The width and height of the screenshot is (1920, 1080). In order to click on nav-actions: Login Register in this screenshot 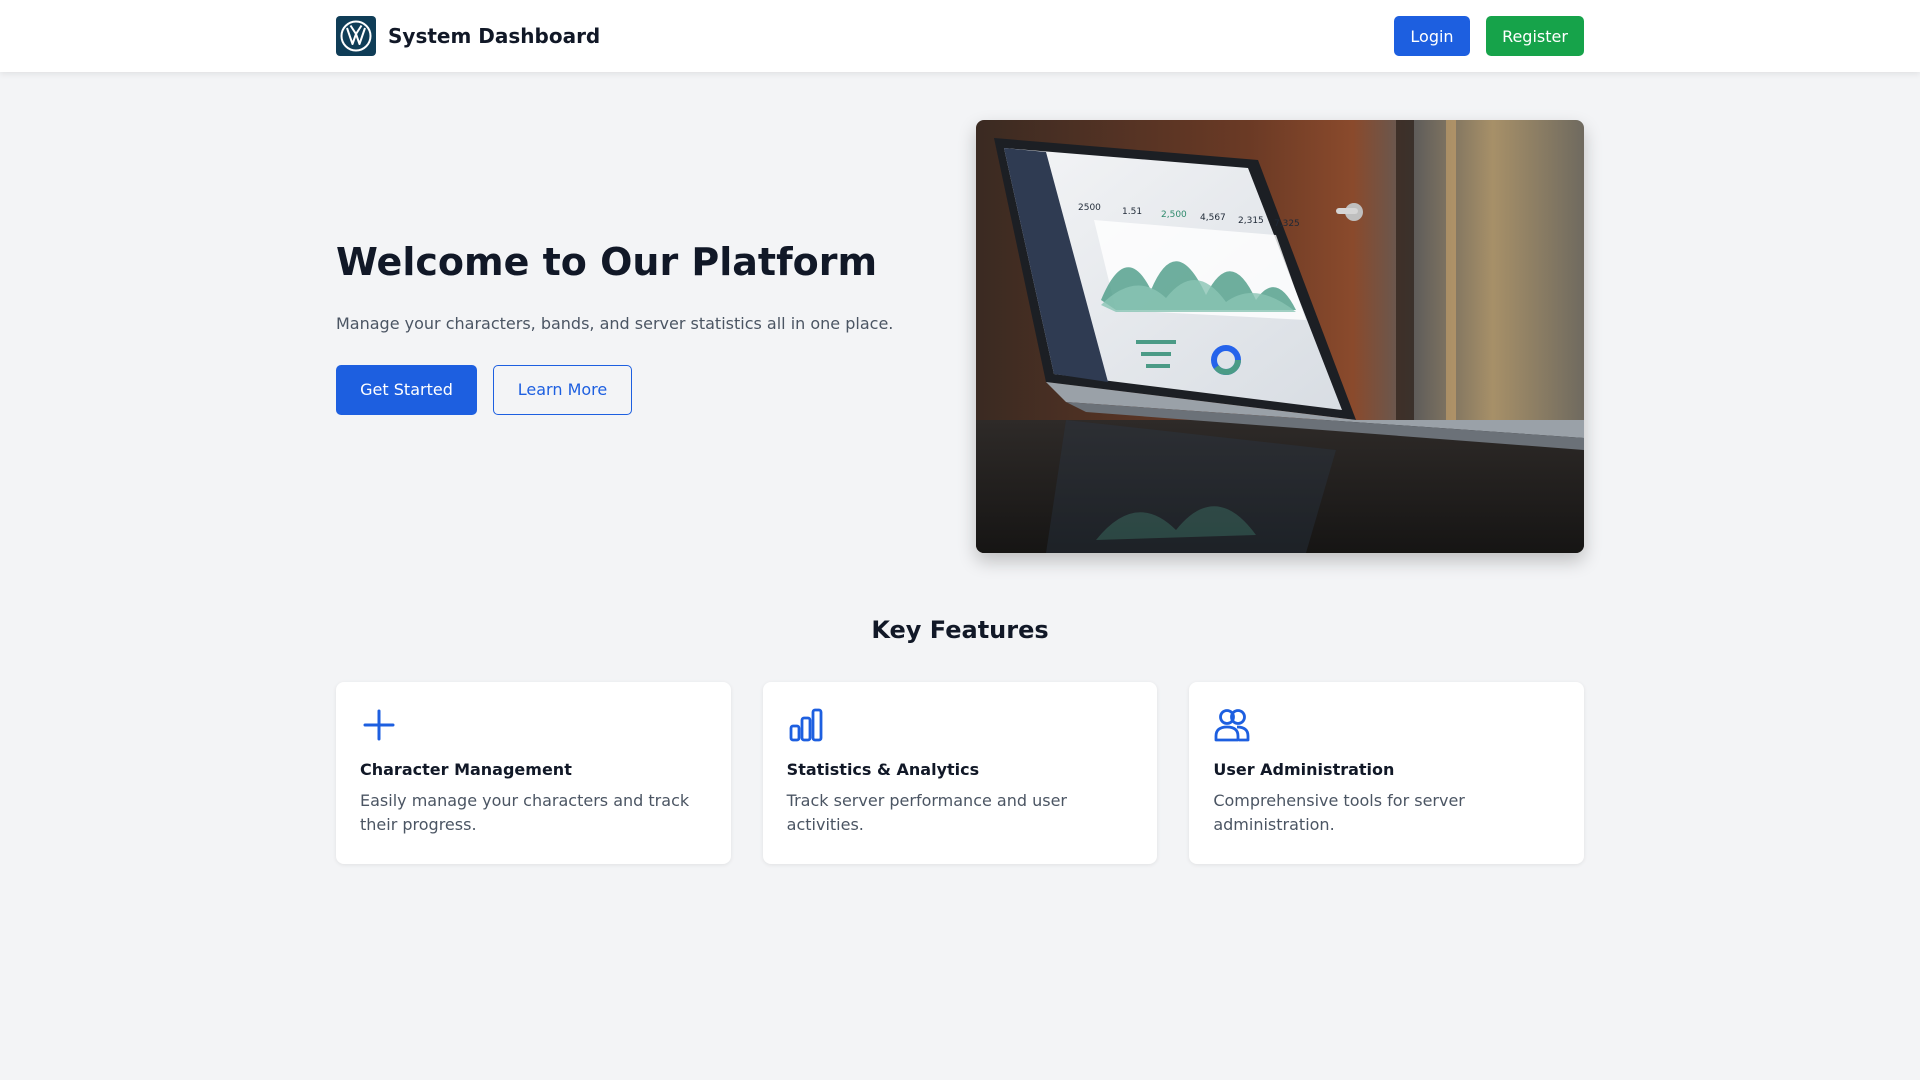, I will do `click(1489, 36)`.